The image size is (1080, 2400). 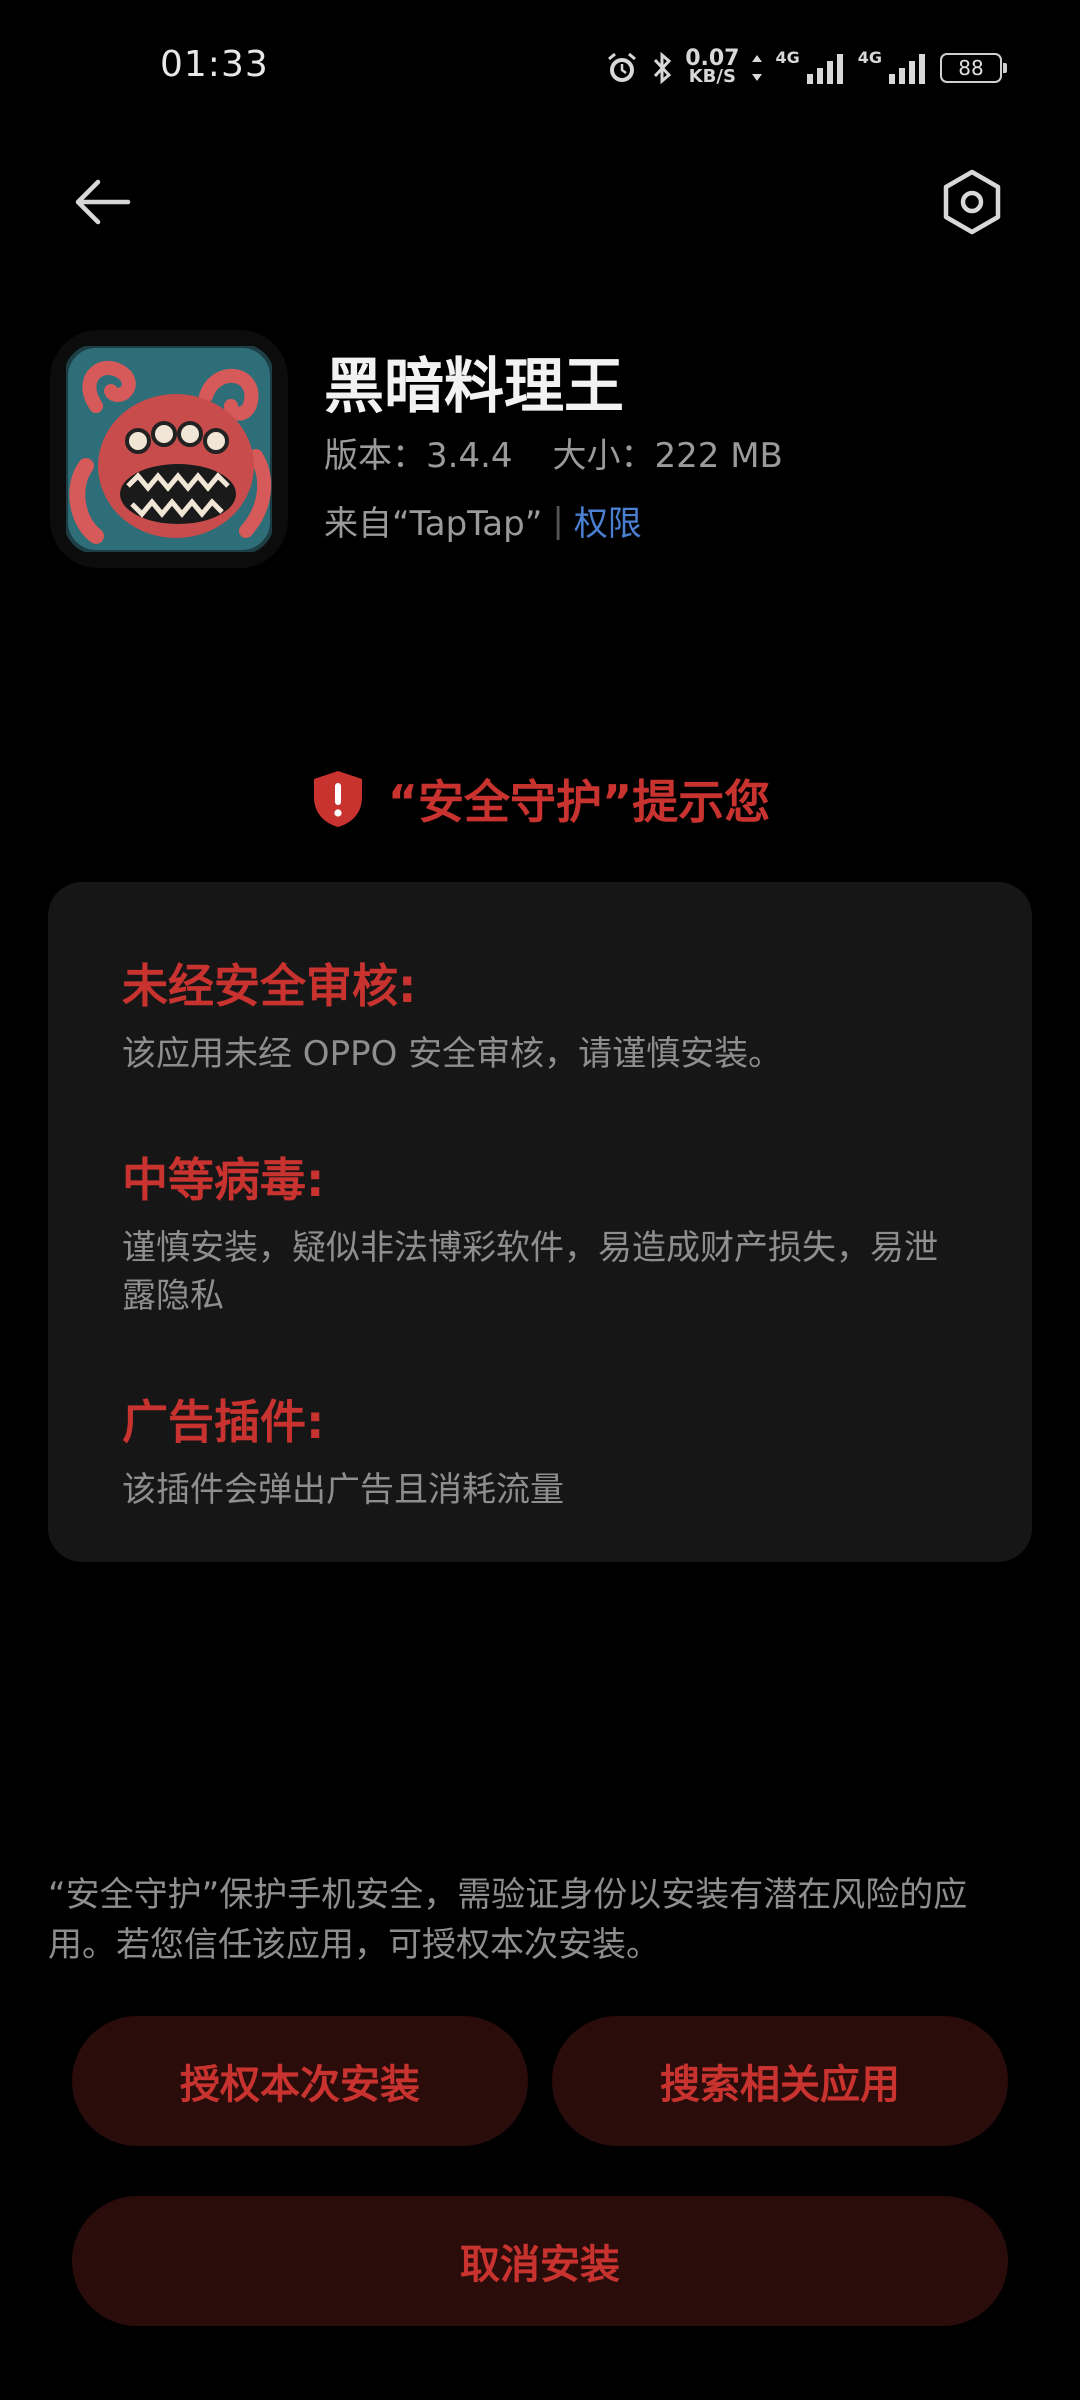 What do you see at coordinates (223, 1422) in the screenshot?
I see `risk-title: 广告插件:` at bounding box center [223, 1422].